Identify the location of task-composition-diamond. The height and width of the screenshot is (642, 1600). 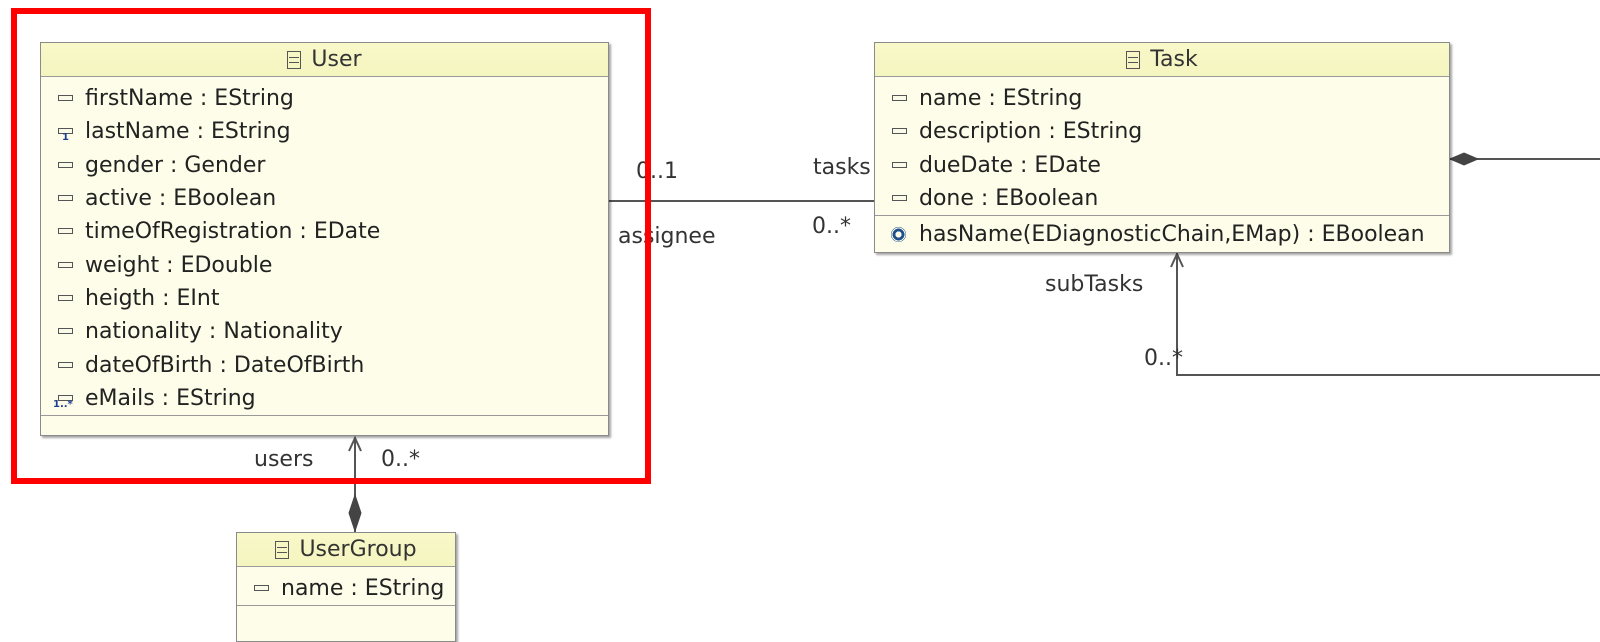
(1464, 159).